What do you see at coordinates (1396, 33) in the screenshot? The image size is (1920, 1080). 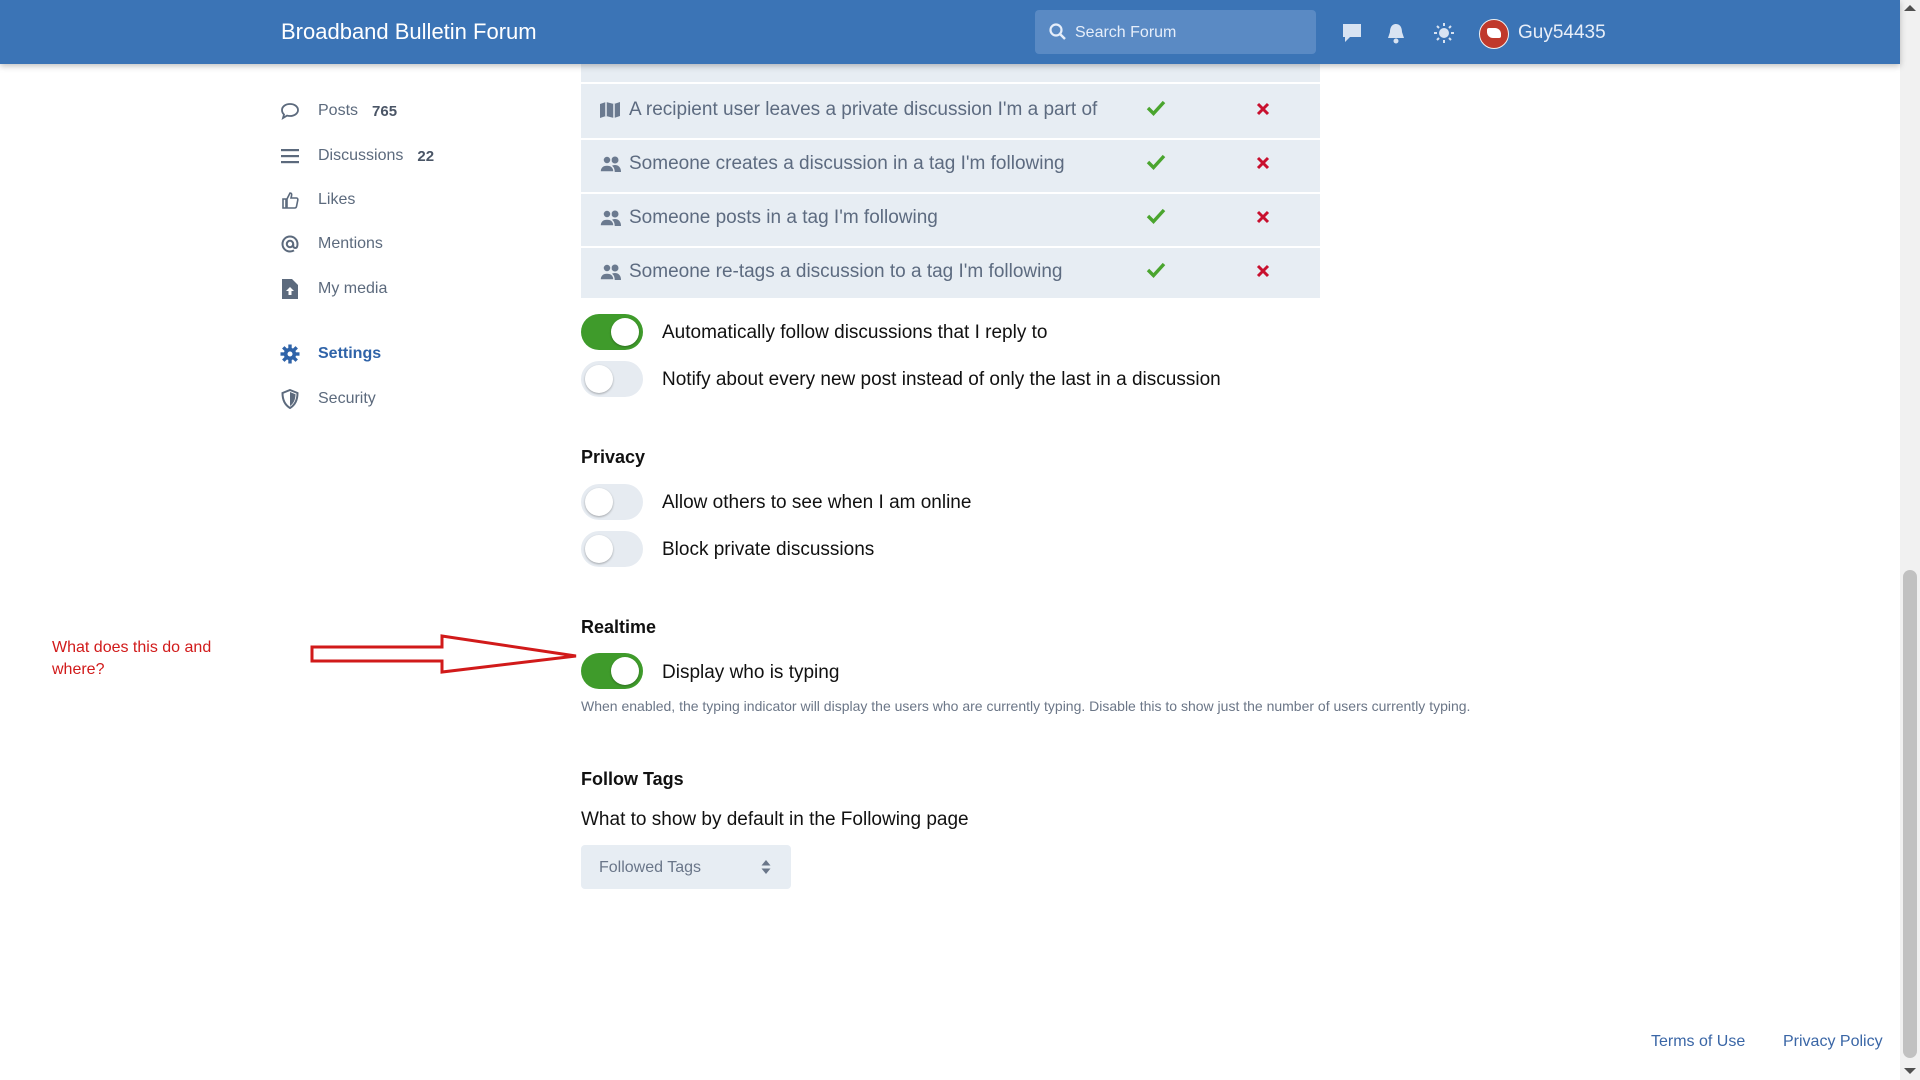 I see `bell-icon` at bounding box center [1396, 33].